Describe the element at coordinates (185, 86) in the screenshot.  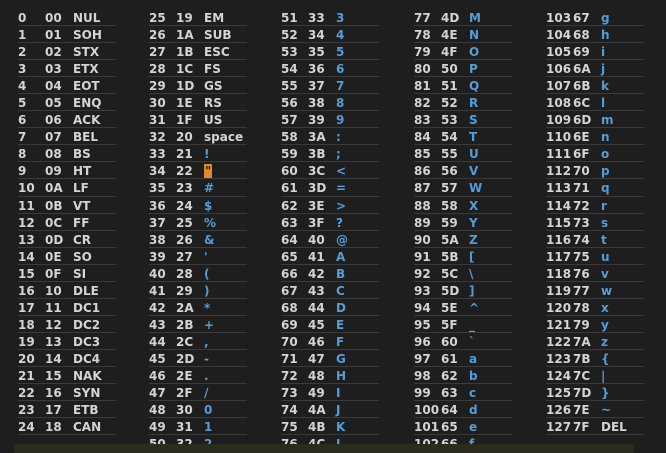
I see `hex-value: 1D` at that location.